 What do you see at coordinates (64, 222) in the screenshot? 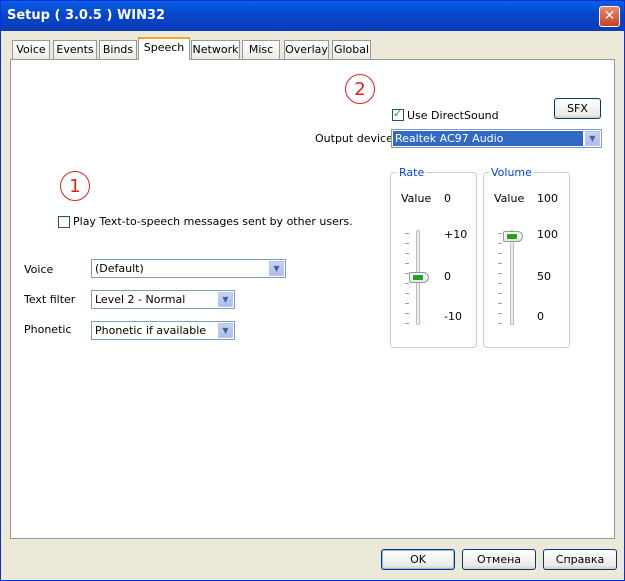
I see `play-tts-checkbox` at bounding box center [64, 222].